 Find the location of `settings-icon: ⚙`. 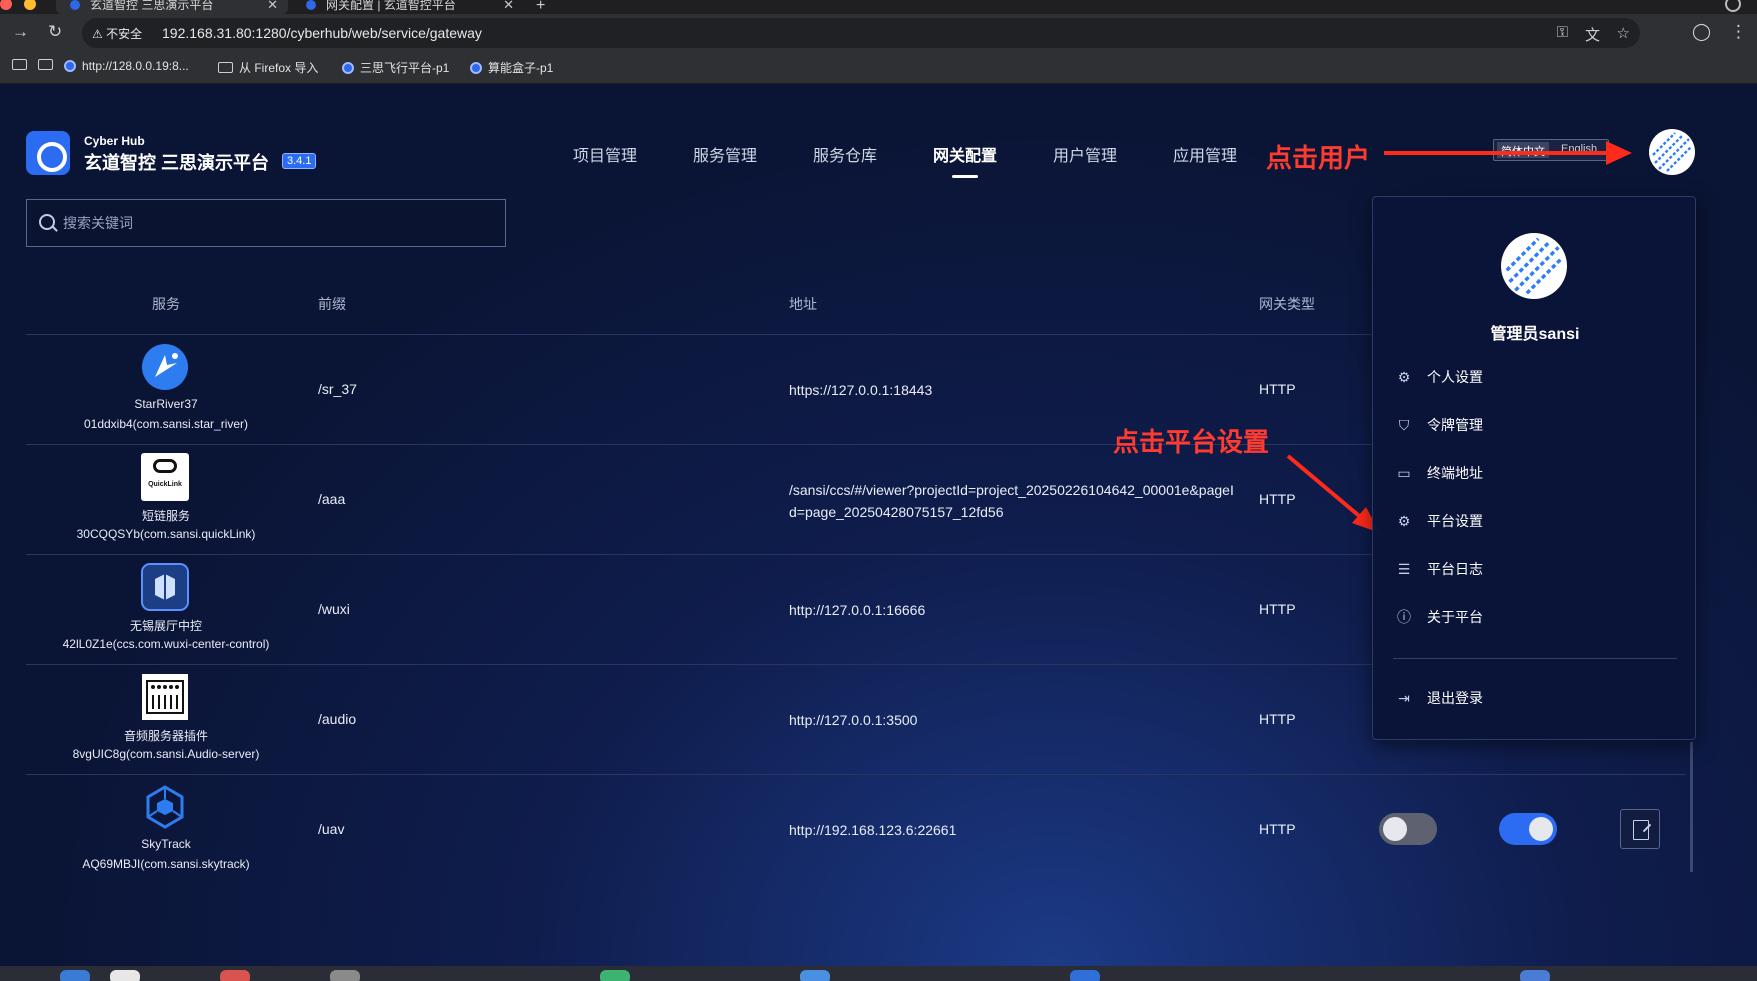

settings-icon: ⚙ is located at coordinates (1404, 376).